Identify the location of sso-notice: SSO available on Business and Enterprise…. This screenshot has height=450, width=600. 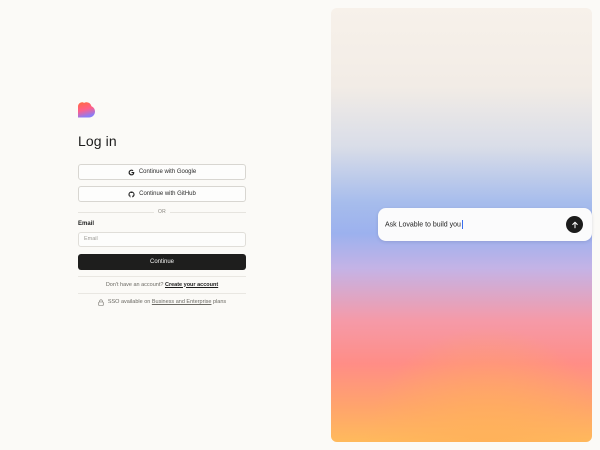
(162, 302).